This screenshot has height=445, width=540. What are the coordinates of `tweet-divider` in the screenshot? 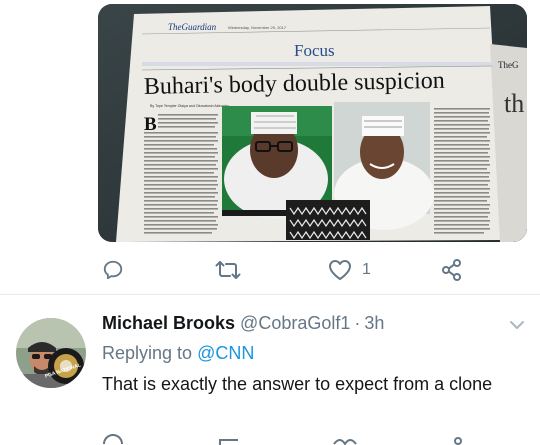 It's located at (270, 294).